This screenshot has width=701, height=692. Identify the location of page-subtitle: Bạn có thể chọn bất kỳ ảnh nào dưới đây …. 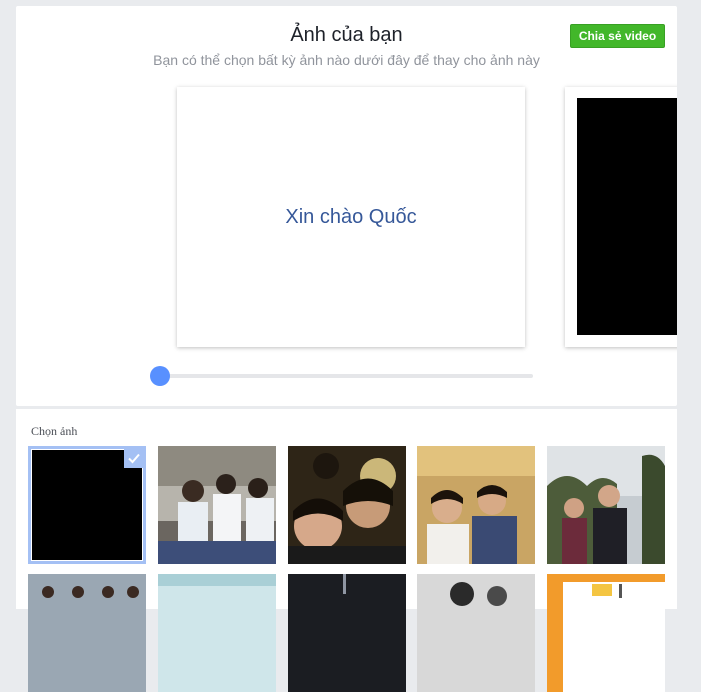
(346, 60).